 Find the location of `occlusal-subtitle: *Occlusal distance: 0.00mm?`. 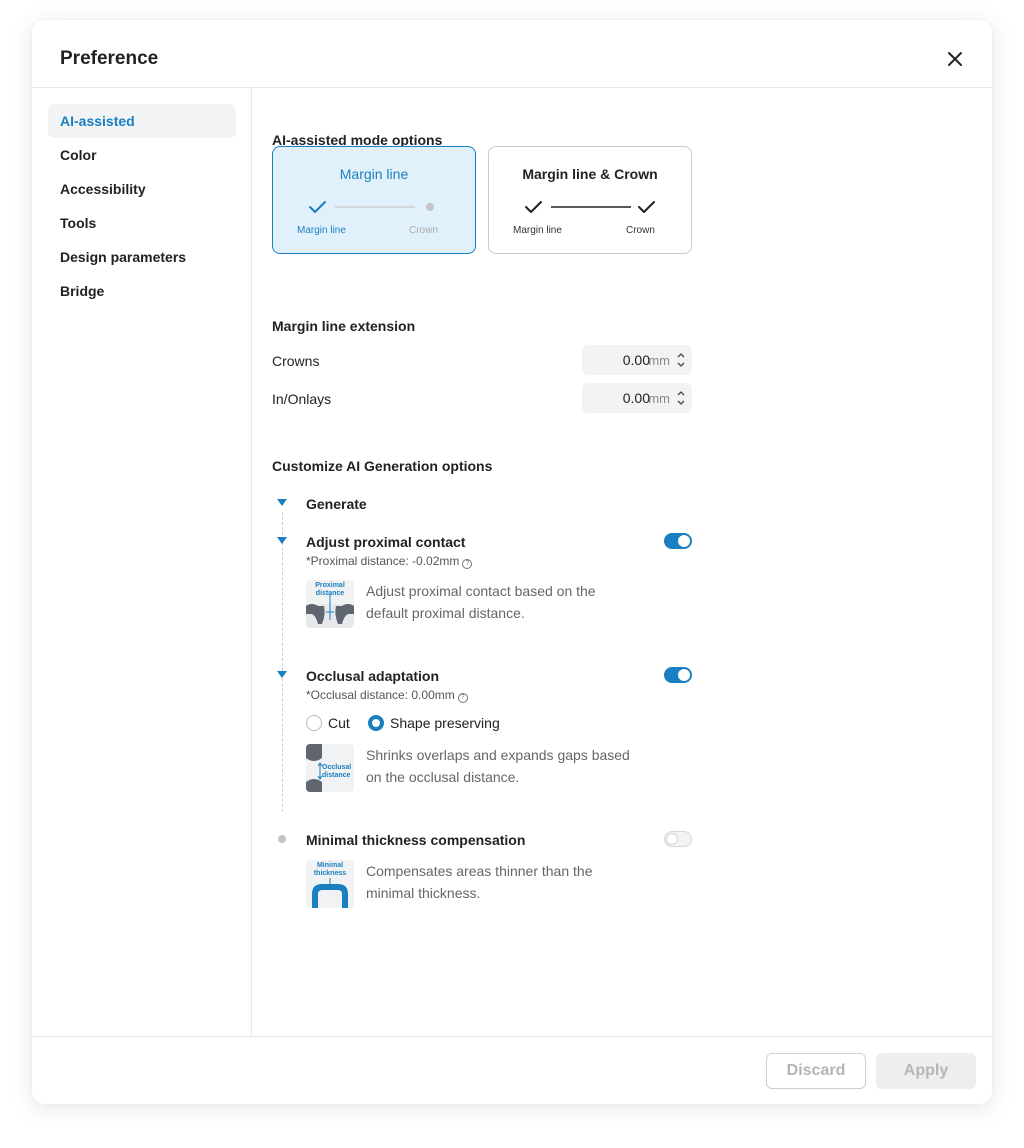

occlusal-subtitle: *Occlusal distance: 0.00mm? is located at coordinates (387, 695).